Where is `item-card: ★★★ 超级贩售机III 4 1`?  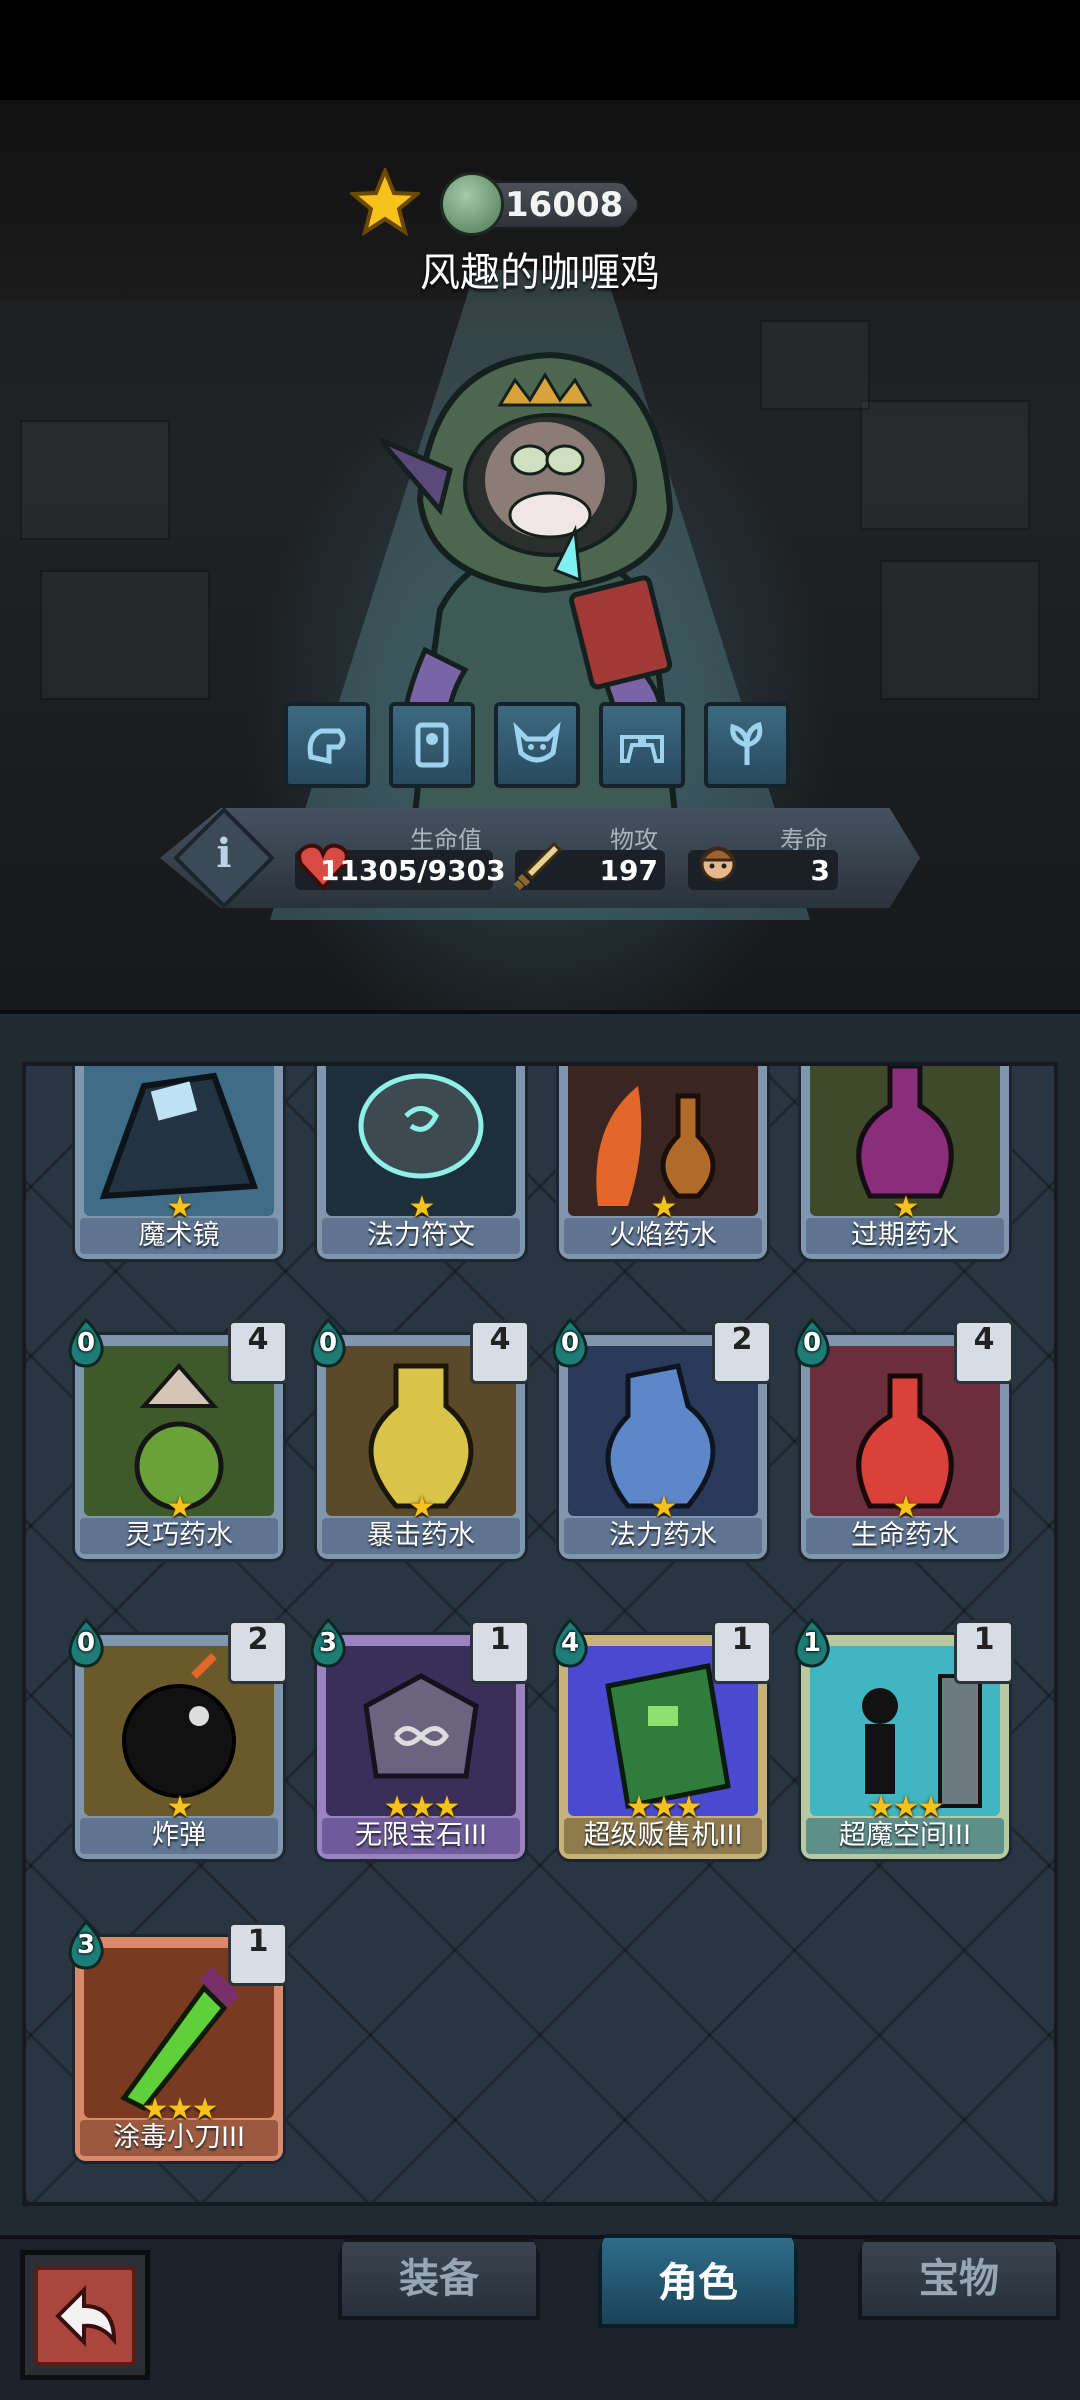 item-card: ★★★ 超级贩售机III 4 1 is located at coordinates (662, 1740).